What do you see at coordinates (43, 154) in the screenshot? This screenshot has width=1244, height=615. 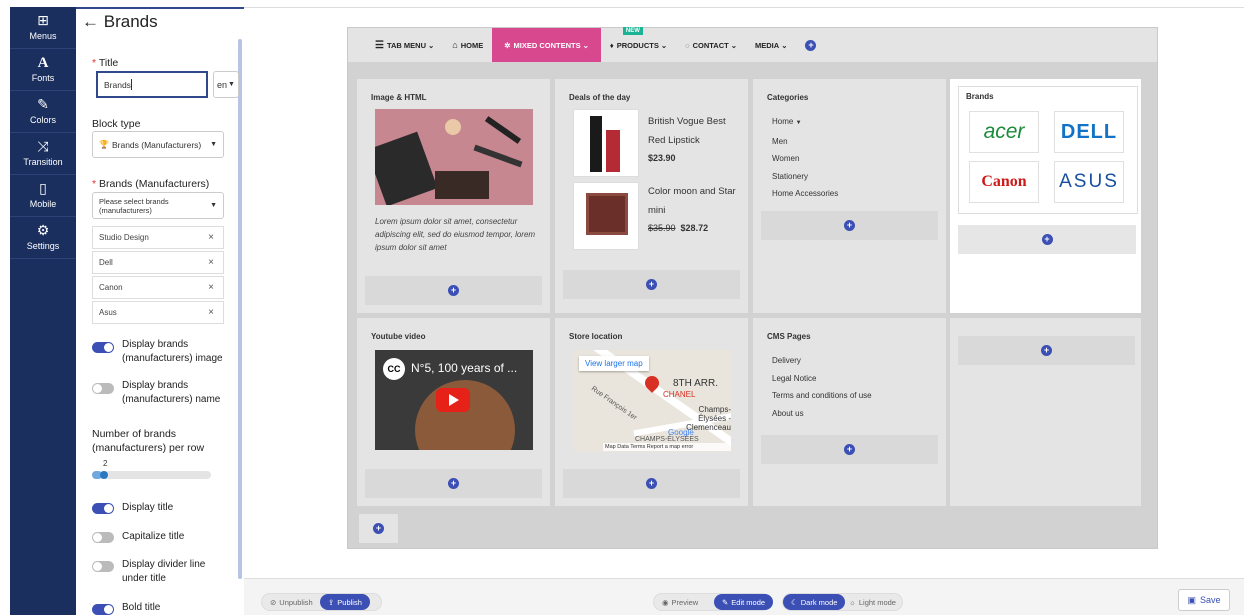 I see `transition-nav-item: ⤨ Transition` at bounding box center [43, 154].